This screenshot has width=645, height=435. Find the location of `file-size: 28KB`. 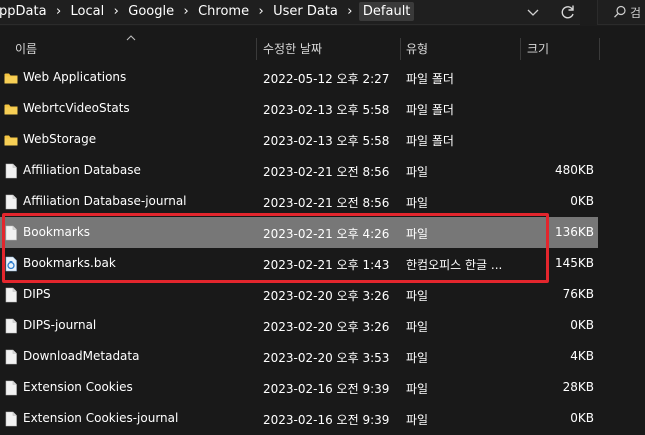

file-size: 28KB is located at coordinates (578, 387).